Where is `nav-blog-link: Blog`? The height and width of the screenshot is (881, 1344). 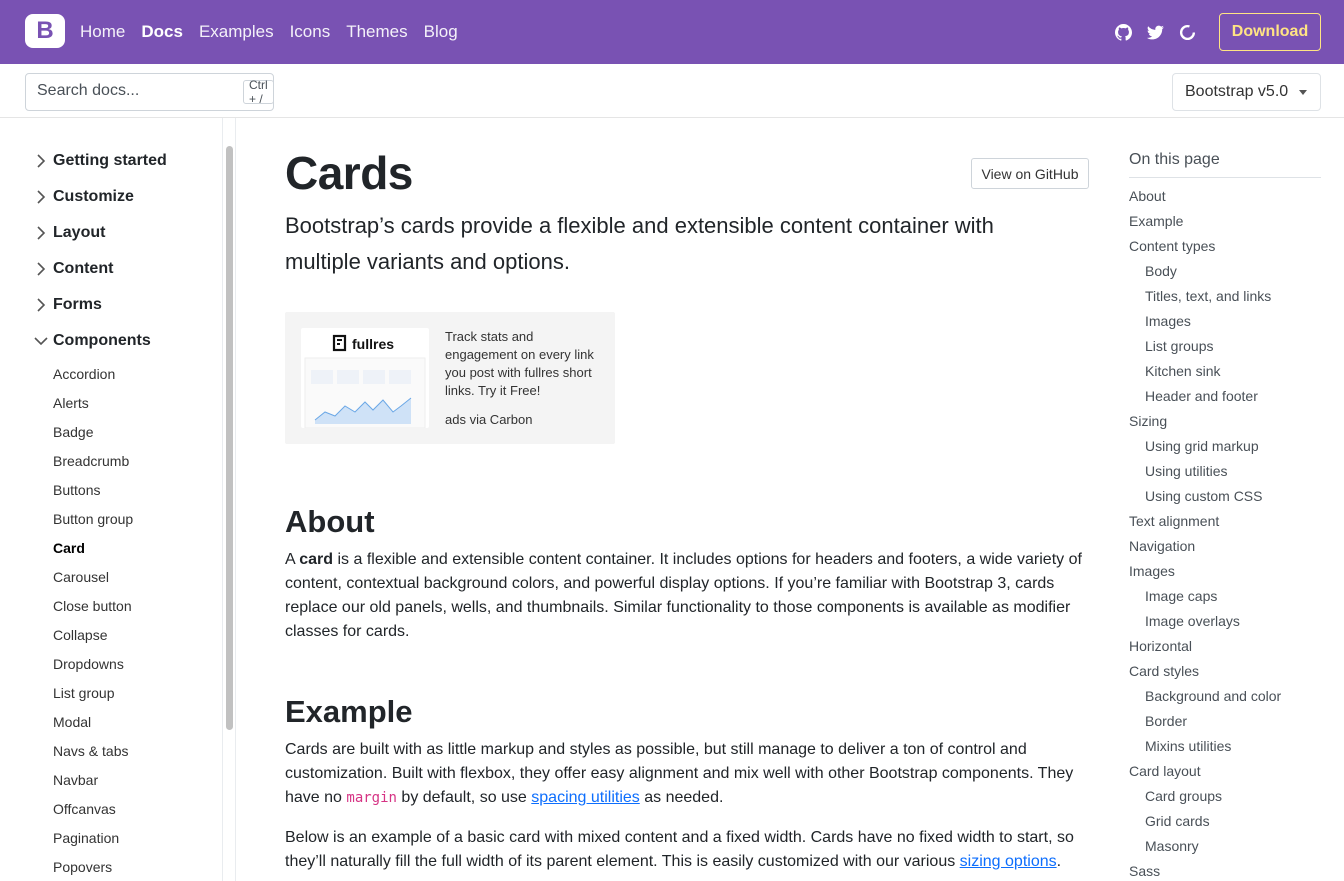 nav-blog-link: Blog is located at coordinates (441, 32).